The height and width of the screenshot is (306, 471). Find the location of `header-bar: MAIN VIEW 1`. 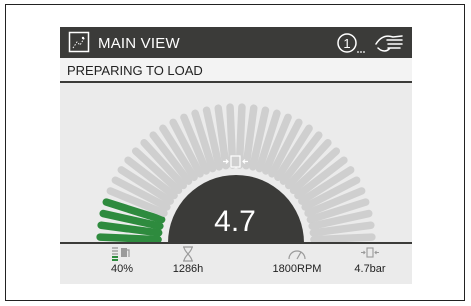

header-bar: MAIN VIEW 1 is located at coordinates (236, 42).